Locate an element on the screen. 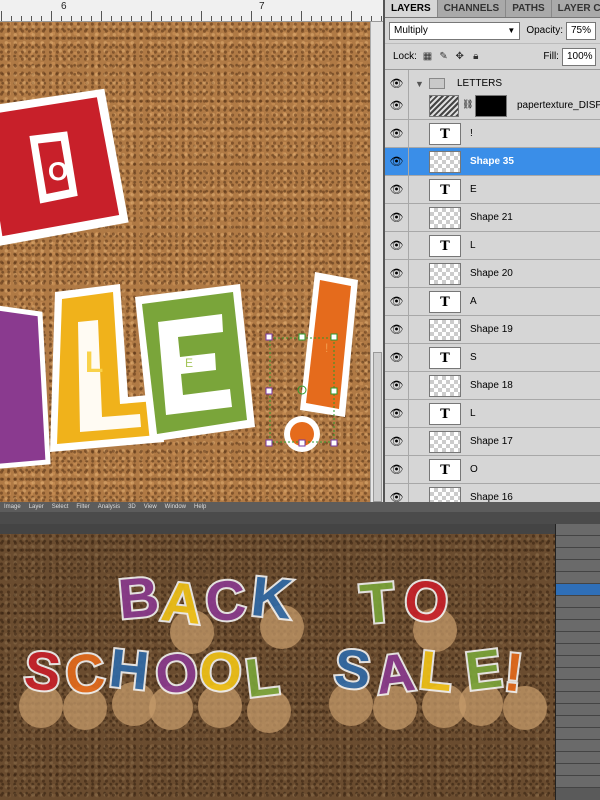  layer-name: Shape 20 is located at coordinates (491, 273).